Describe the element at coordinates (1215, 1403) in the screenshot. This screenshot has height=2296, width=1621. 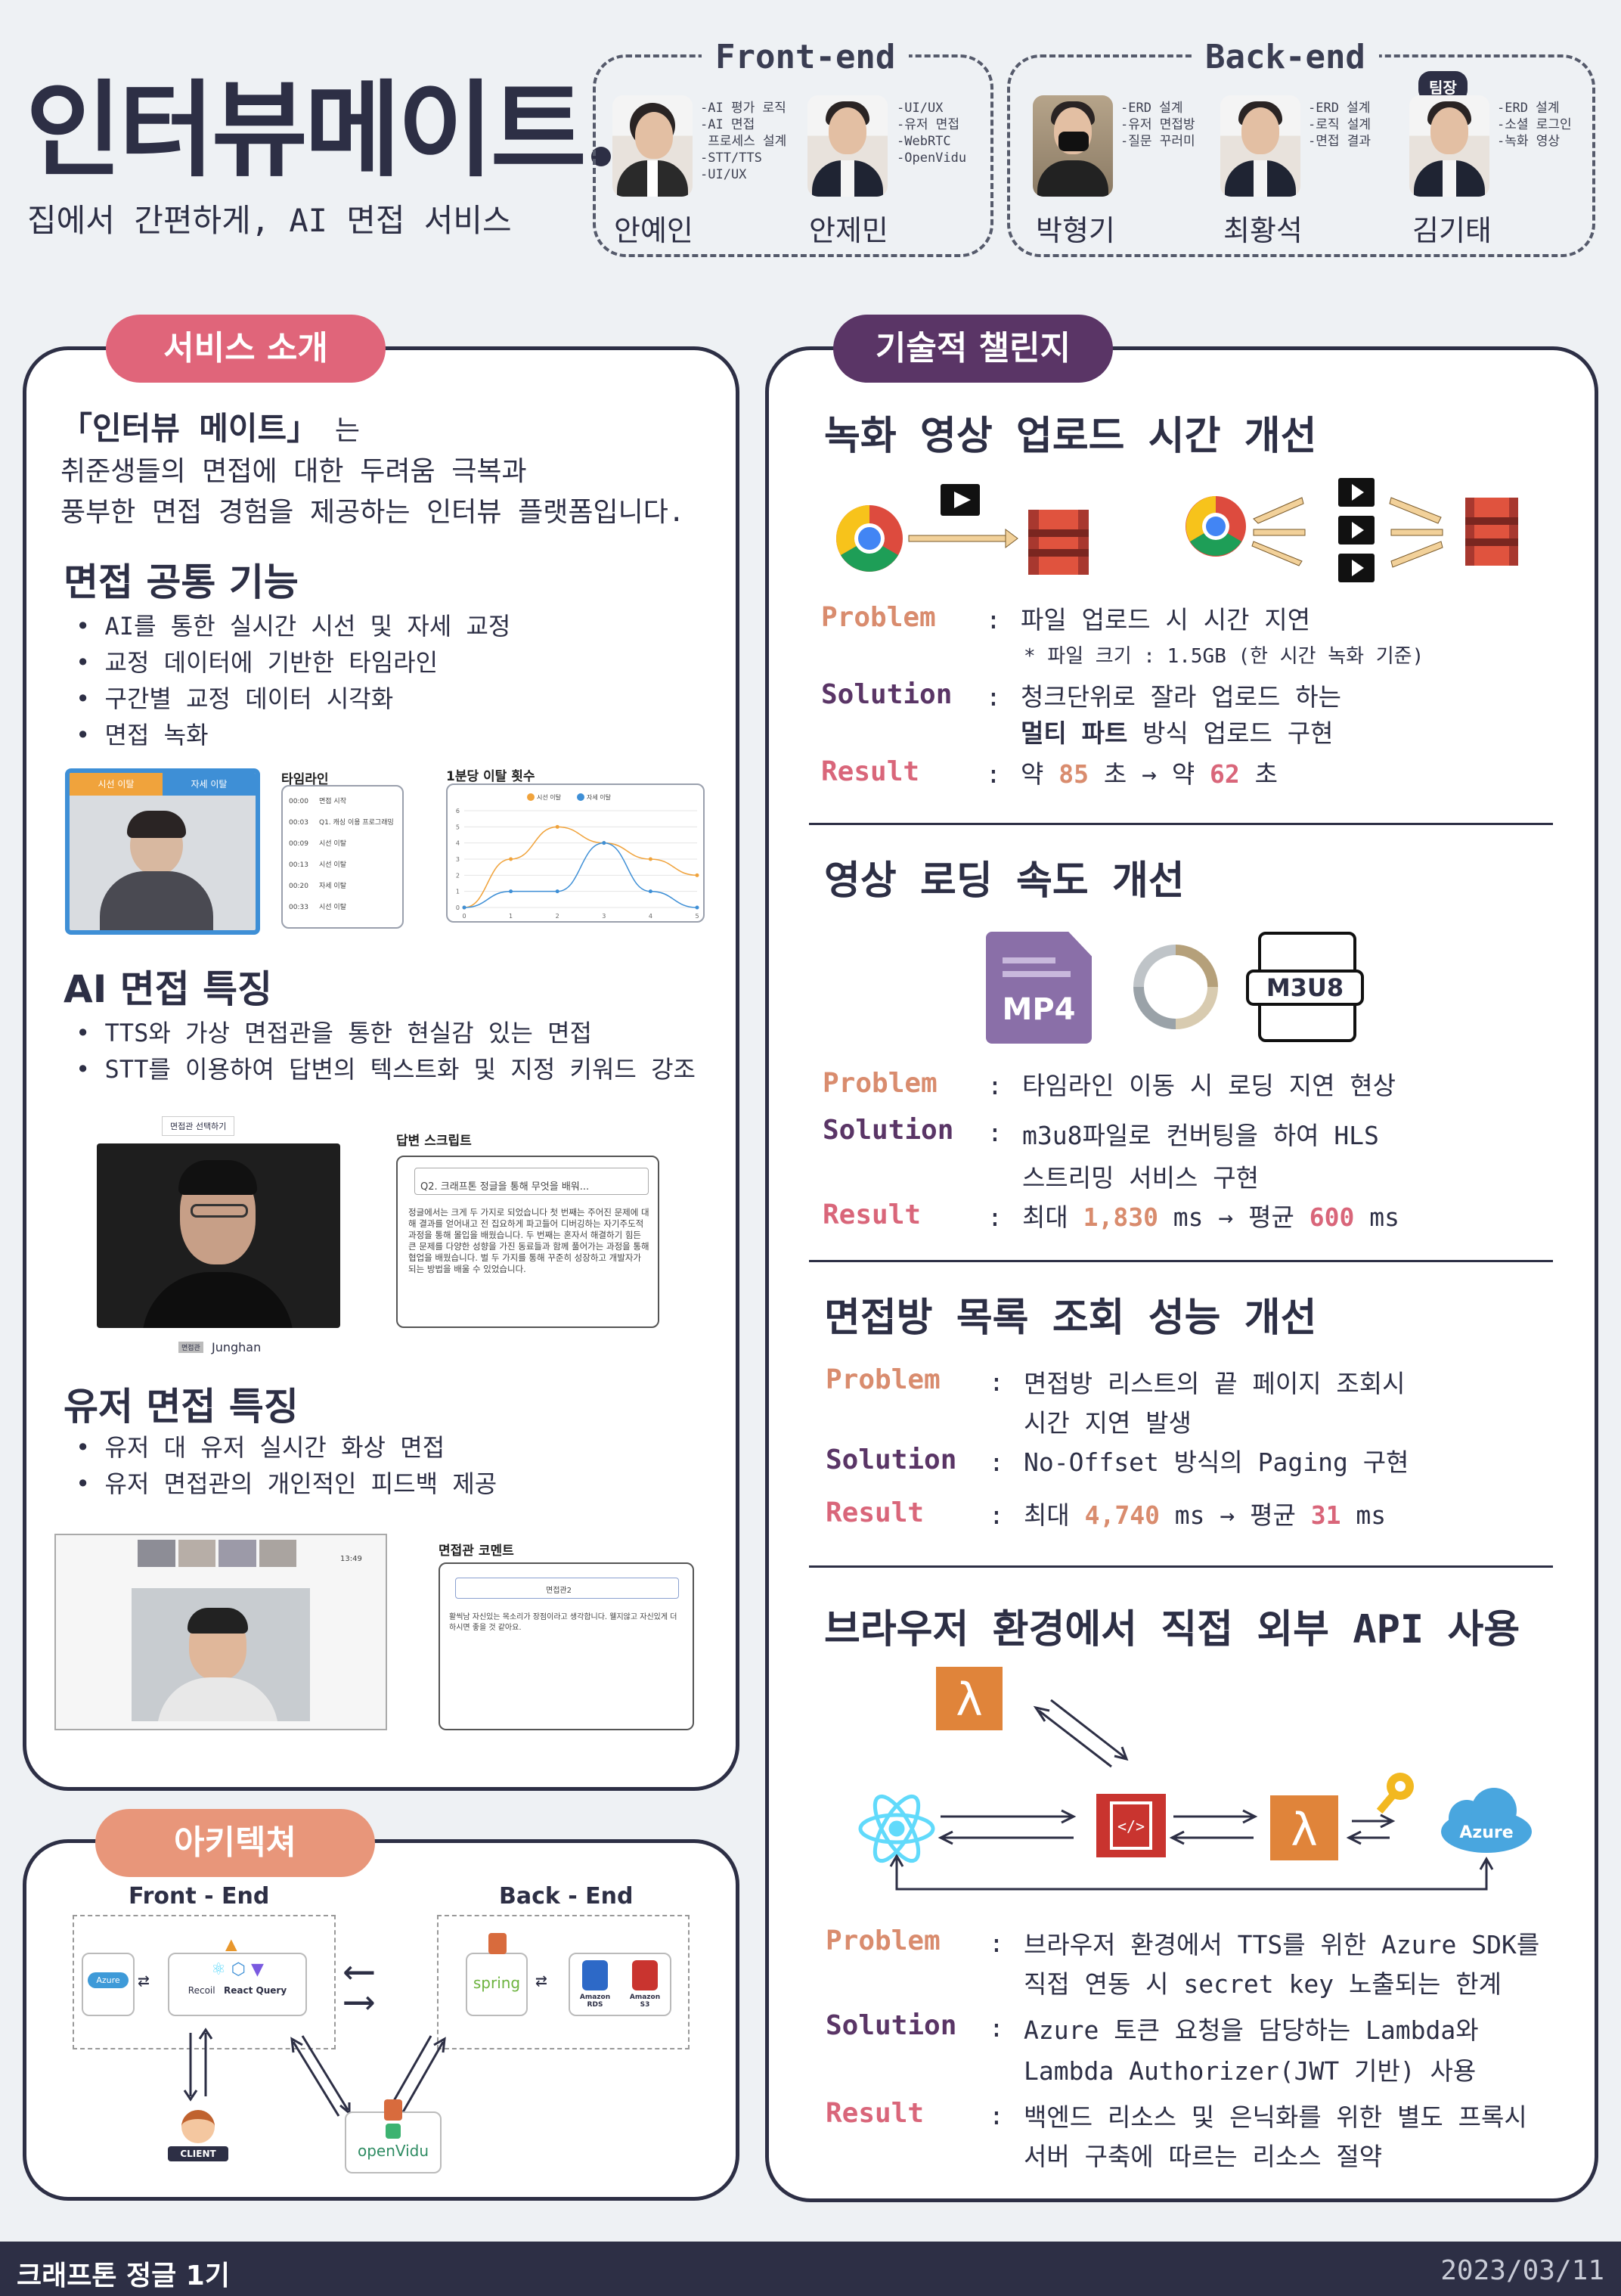
I see `s3-problem: 면접방 리스트의 끝 페이지 조회시 시간 지연 발생` at that location.